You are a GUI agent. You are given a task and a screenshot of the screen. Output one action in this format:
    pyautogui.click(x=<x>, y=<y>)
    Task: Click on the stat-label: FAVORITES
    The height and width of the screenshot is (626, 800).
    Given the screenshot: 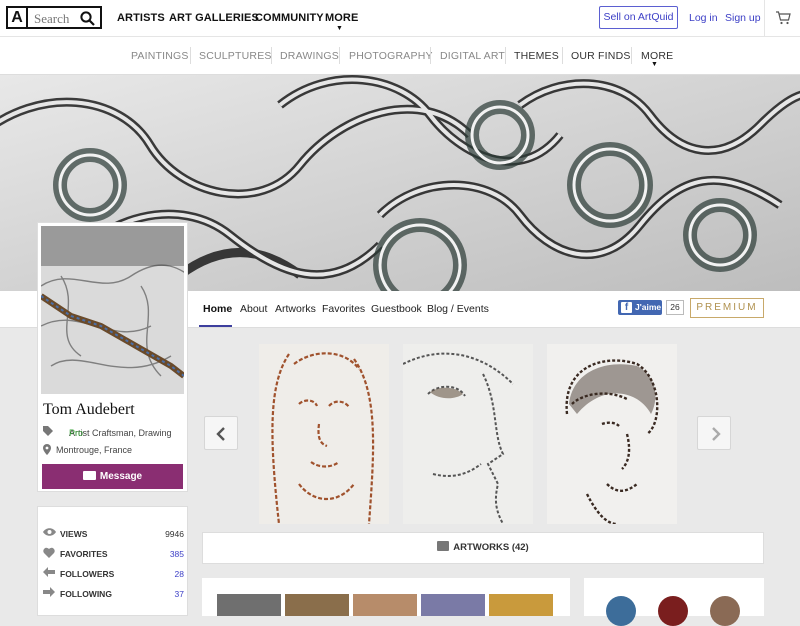 What is the action you would take?
    pyautogui.click(x=84, y=554)
    